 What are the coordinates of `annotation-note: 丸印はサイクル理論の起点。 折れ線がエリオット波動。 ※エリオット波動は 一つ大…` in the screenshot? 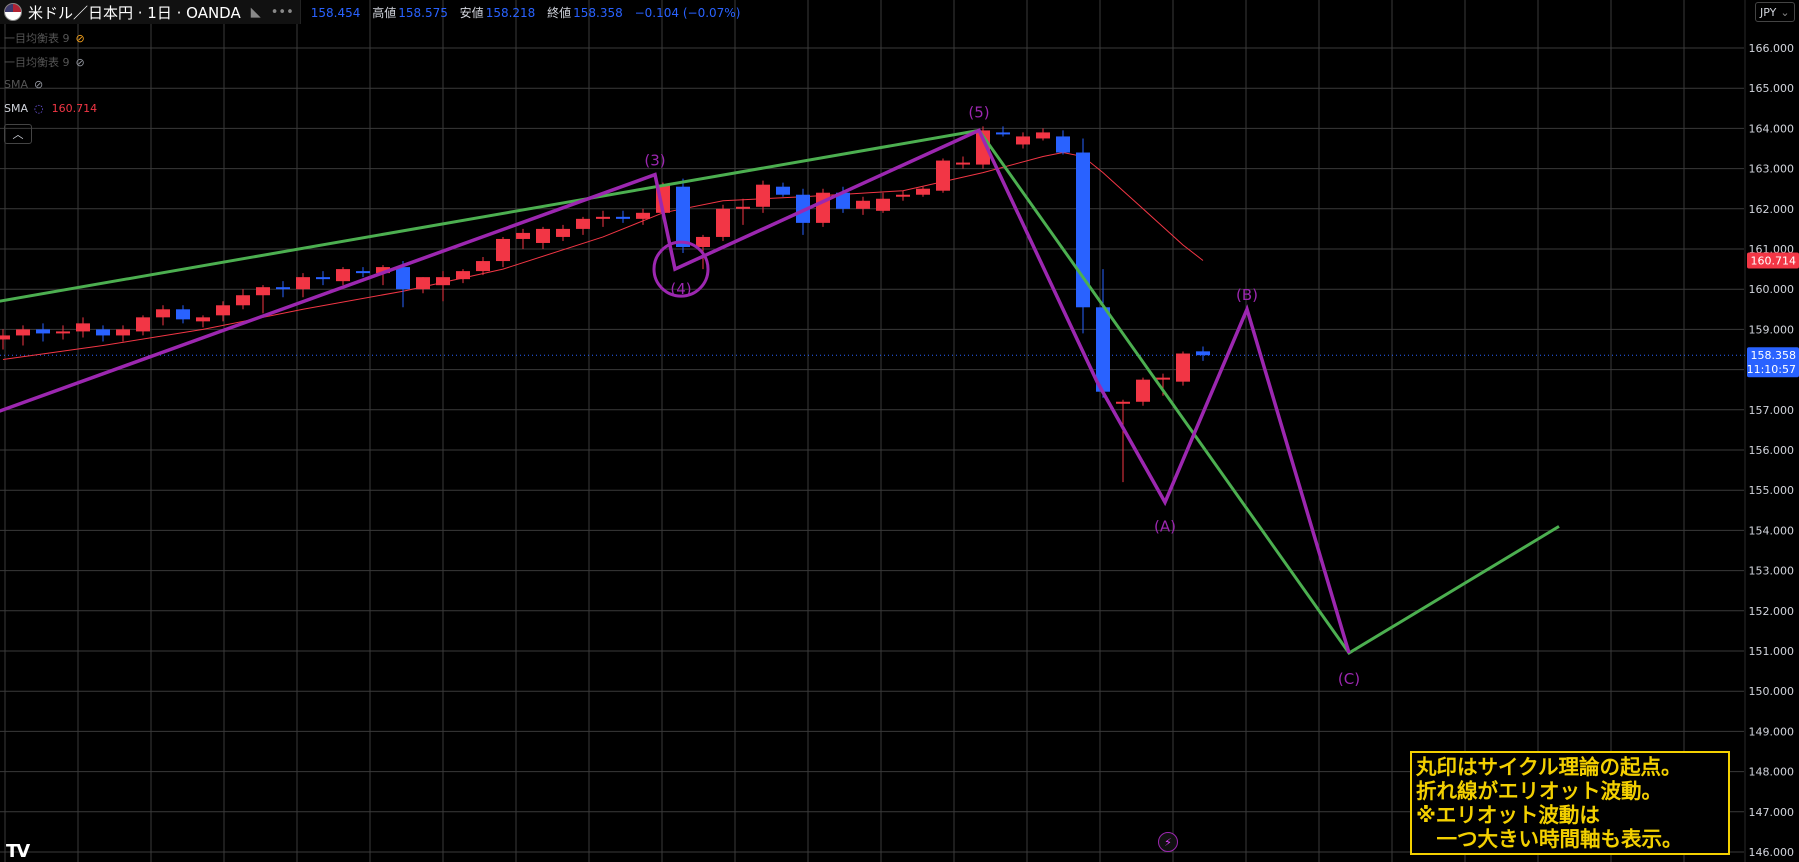 It's located at (1570, 803).